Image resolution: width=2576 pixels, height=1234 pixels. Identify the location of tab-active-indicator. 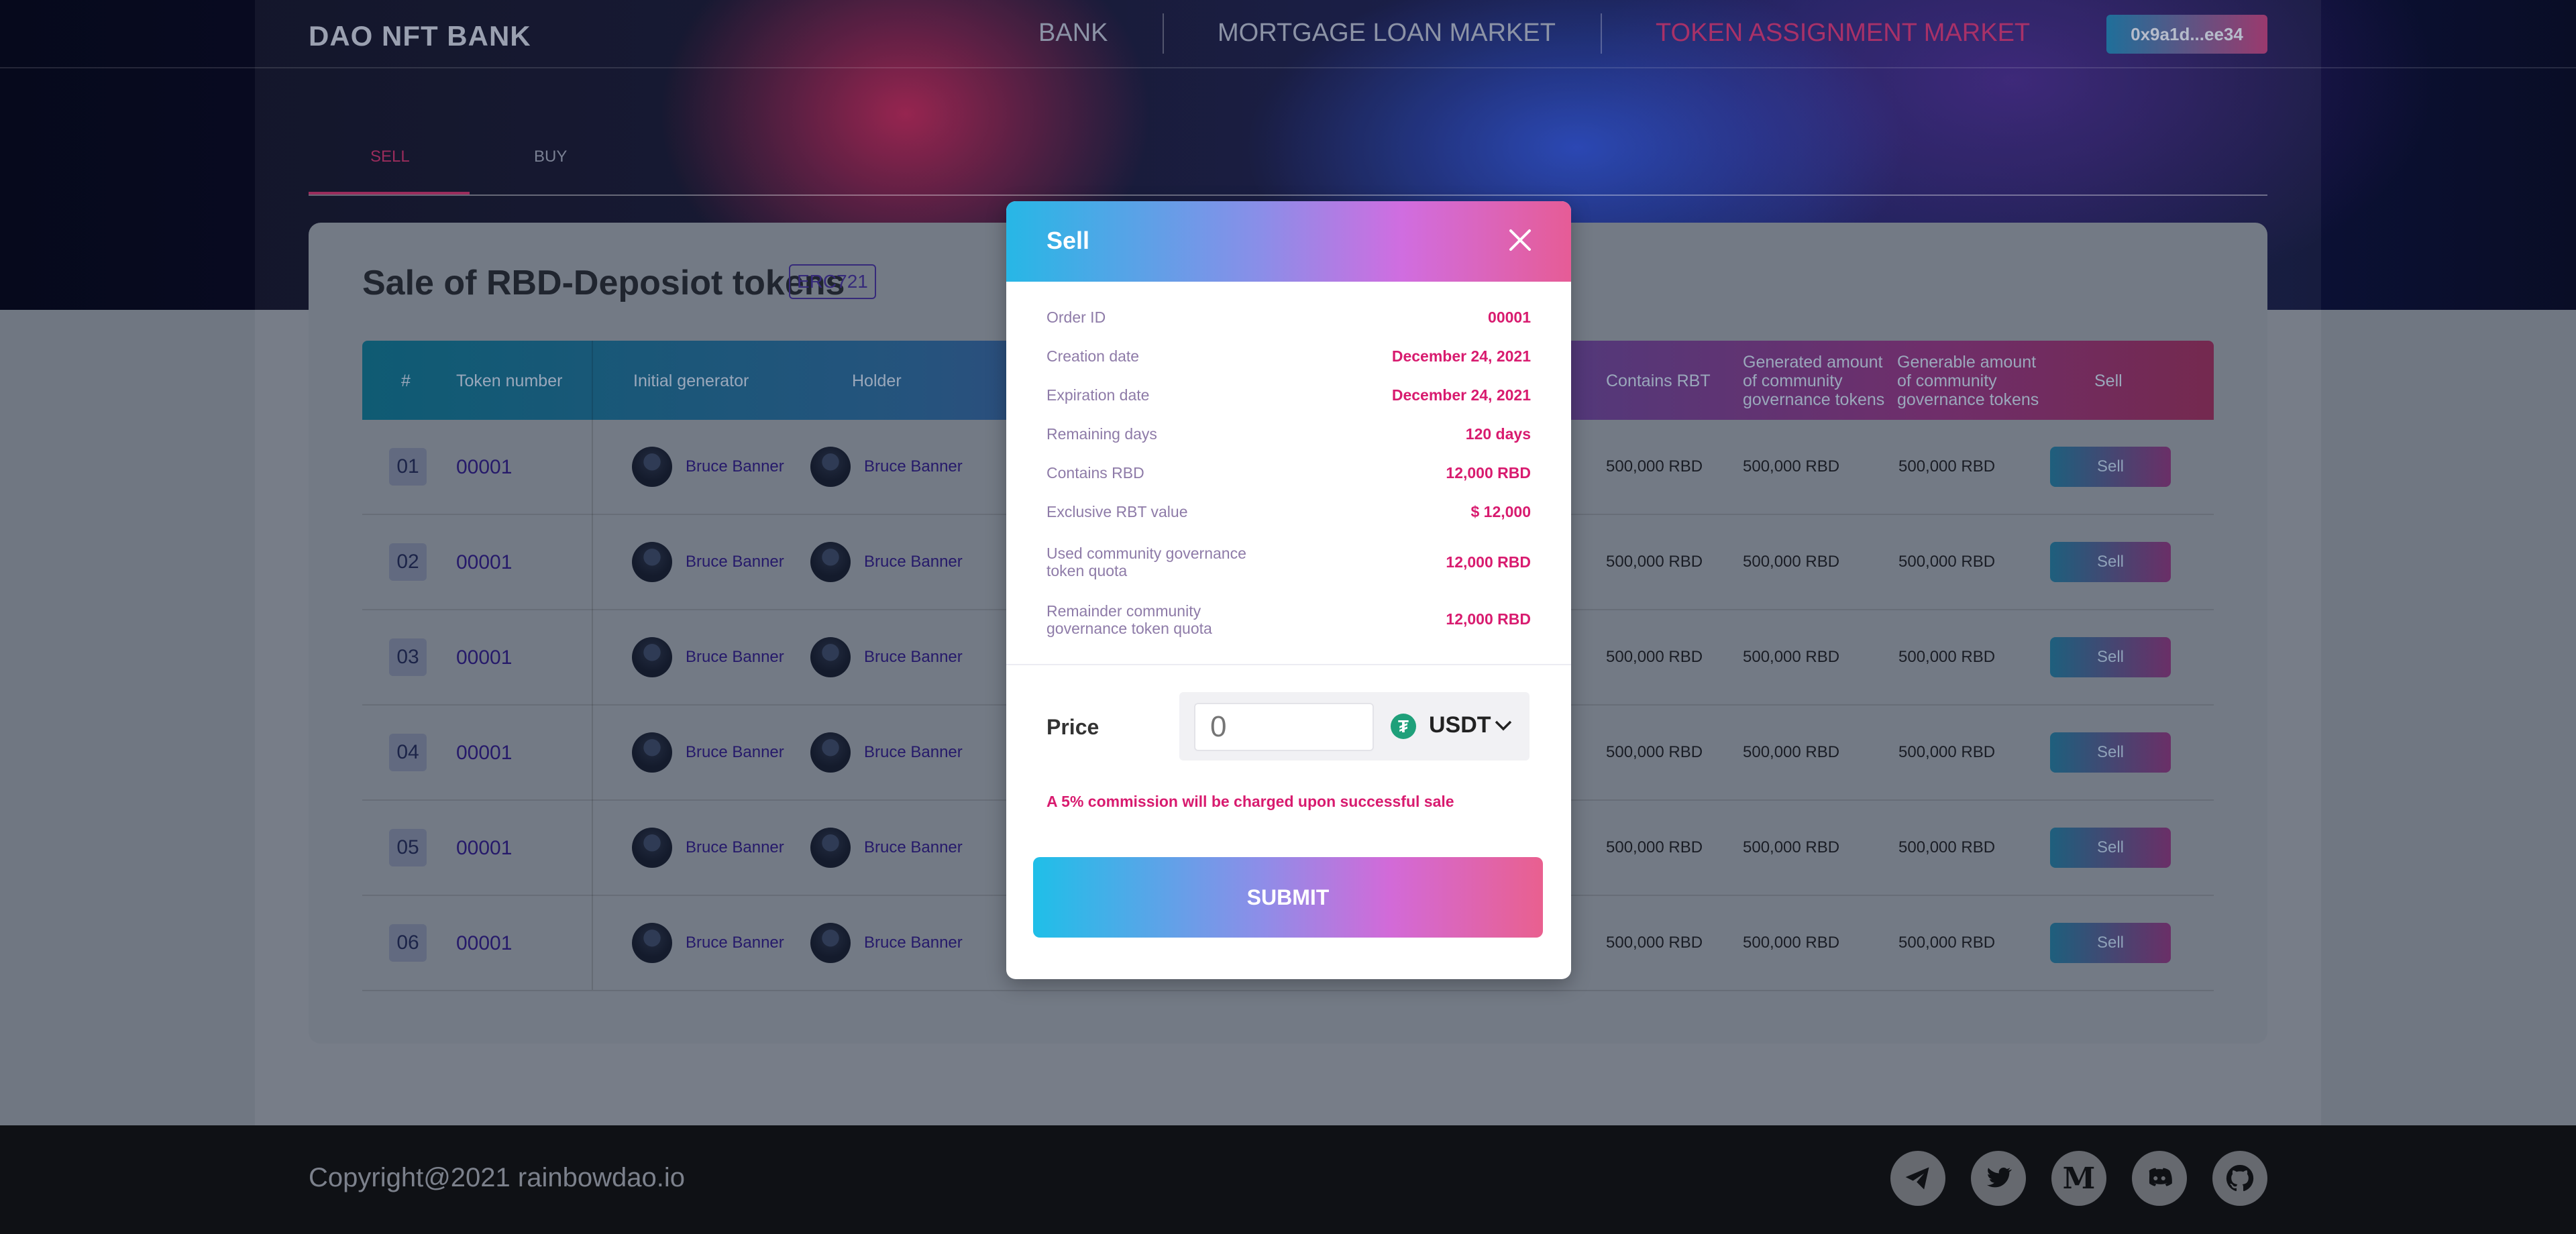
(389, 193).